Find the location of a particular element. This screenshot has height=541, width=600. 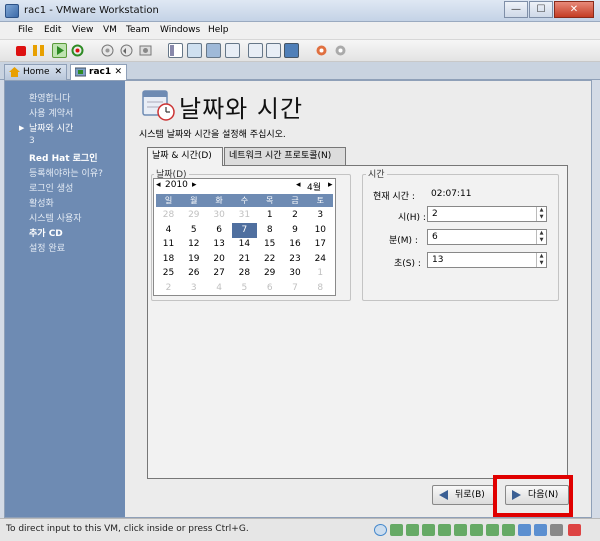

back-button: 뒤로(B) is located at coordinates (463, 495).